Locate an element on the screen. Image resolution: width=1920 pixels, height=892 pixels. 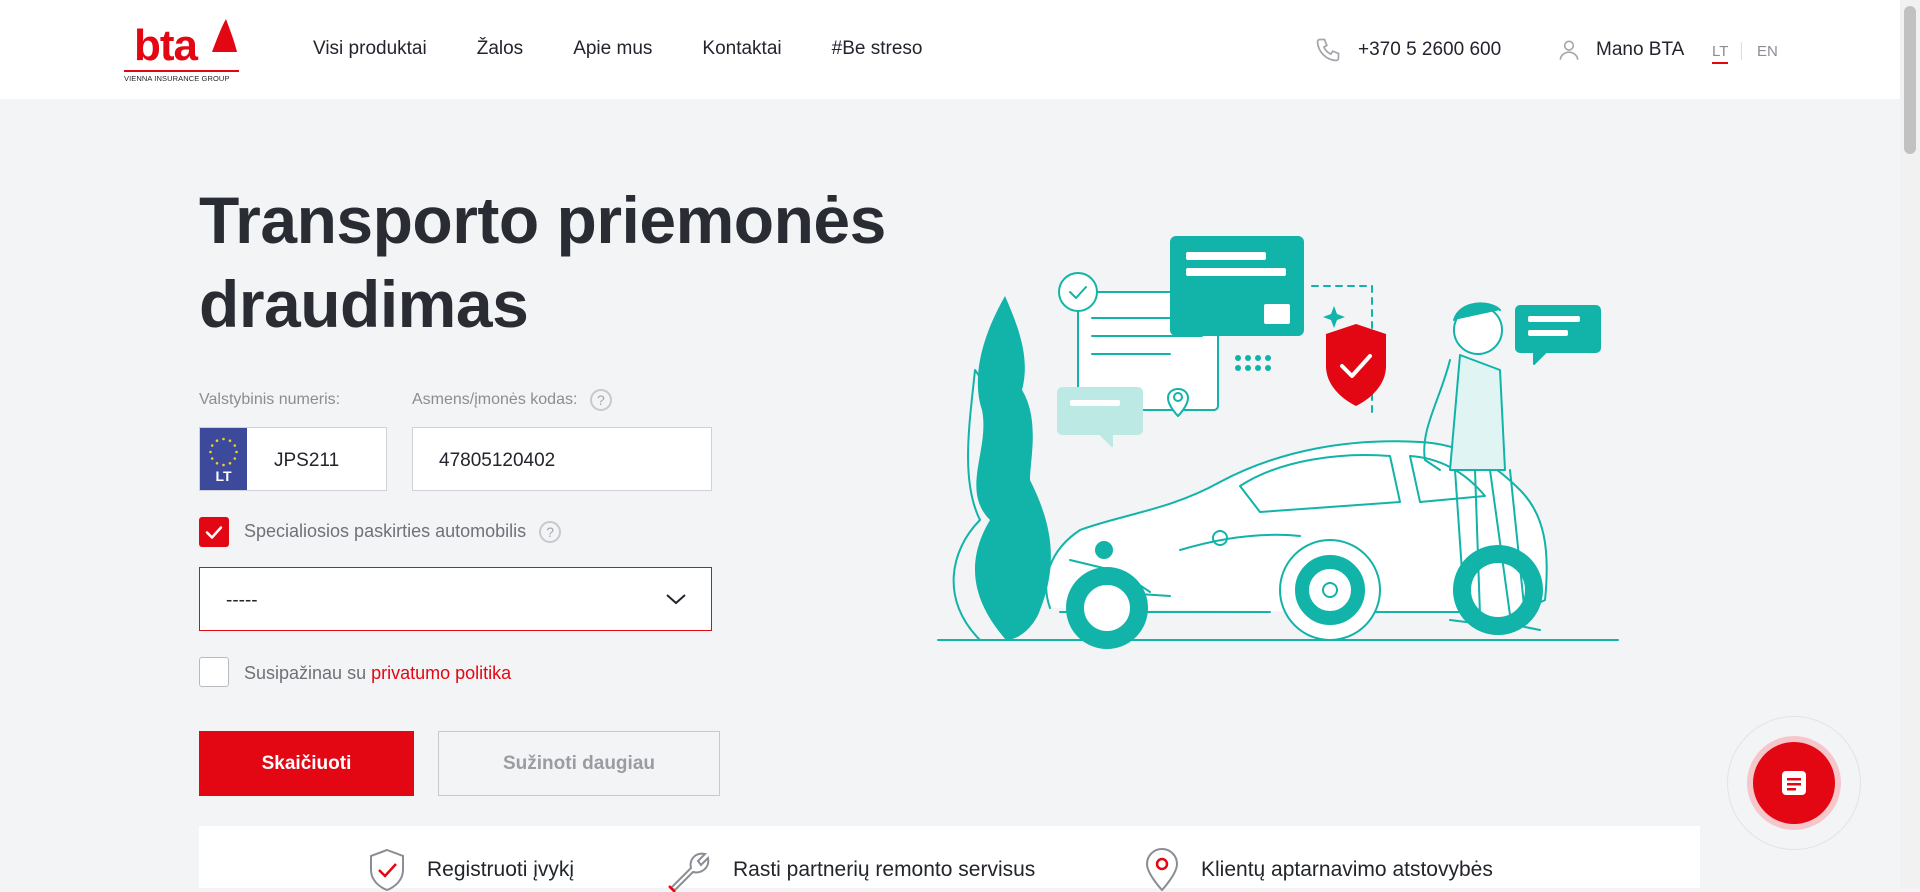
wrench-icon is located at coordinates (689, 872).